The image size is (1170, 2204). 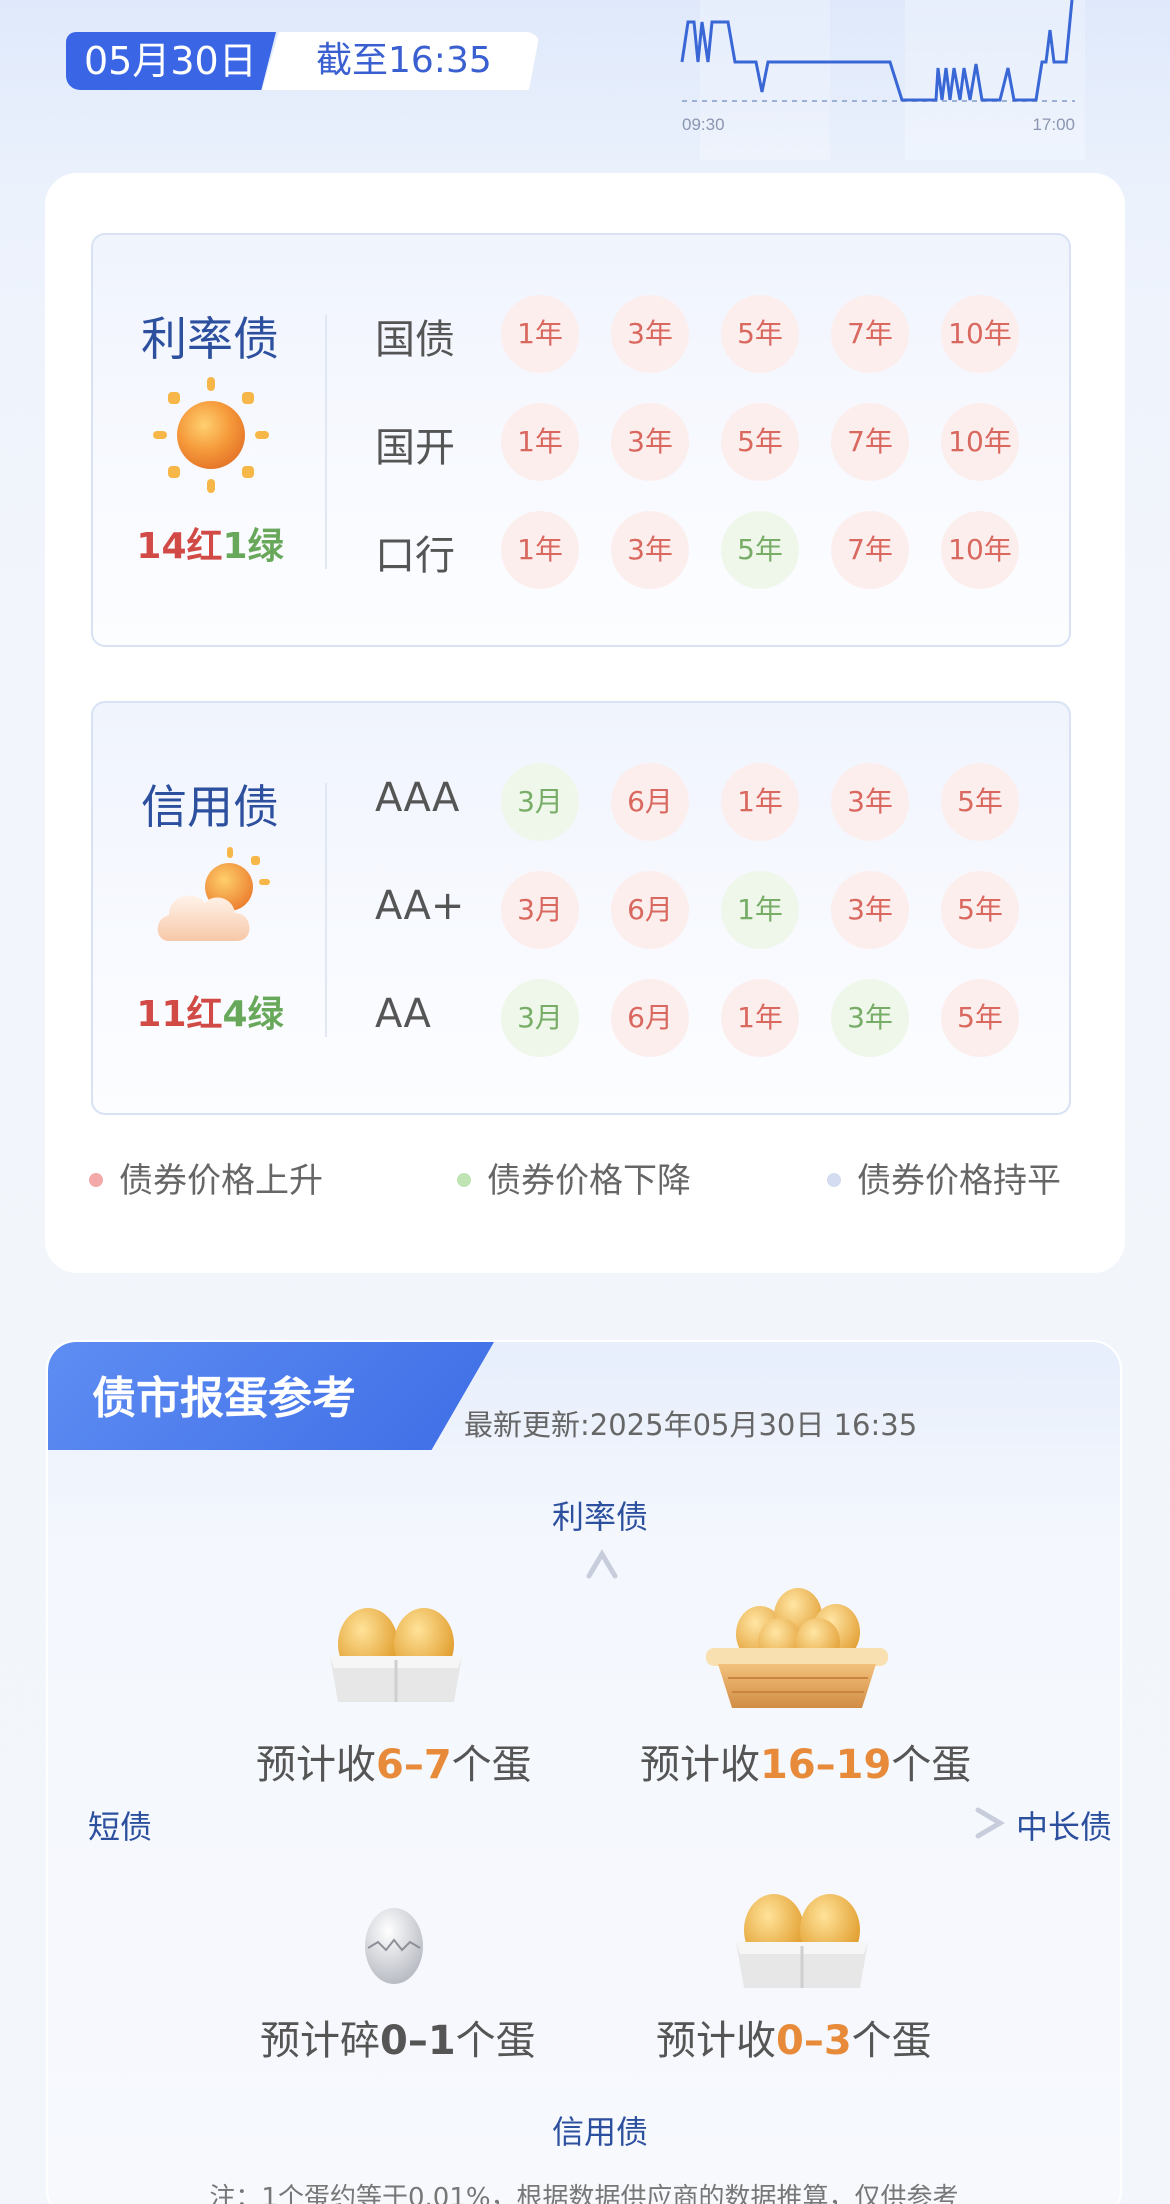 What do you see at coordinates (584, 2193) in the screenshot?
I see `footnote: 注：1个蛋约等于0.01%，根据数据供应商的数据推算，仅供参考` at bounding box center [584, 2193].